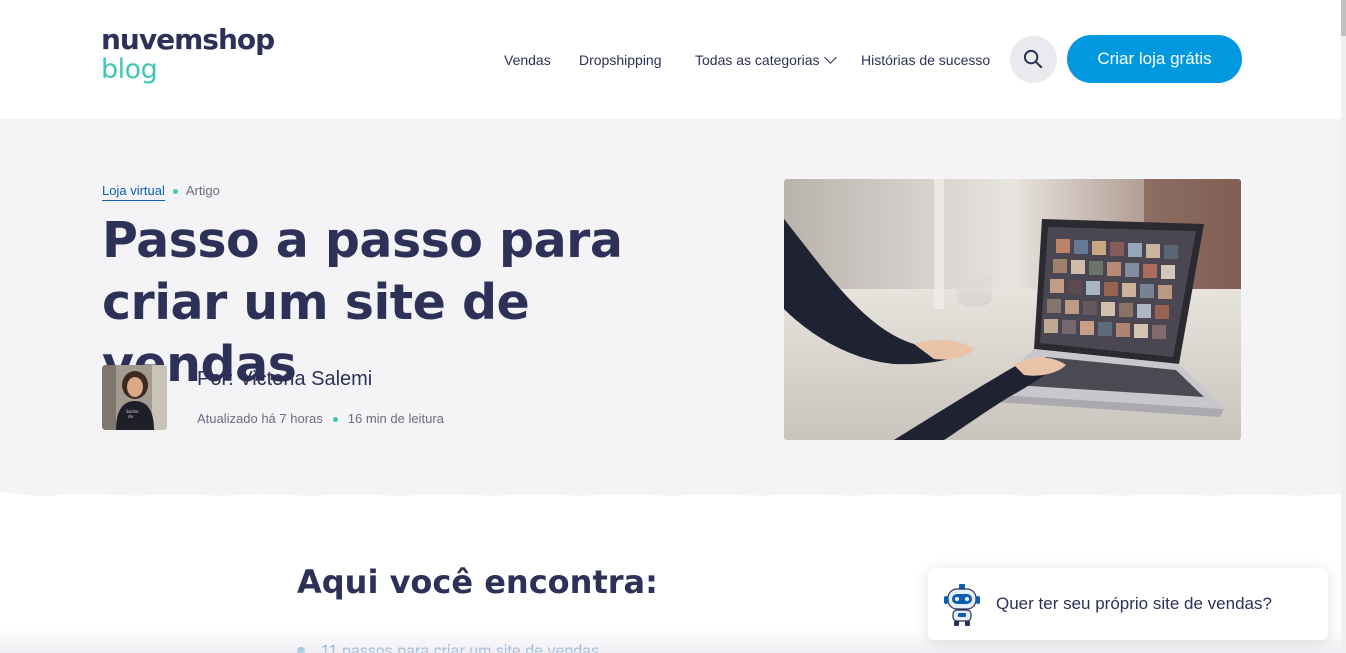  What do you see at coordinates (962, 605) in the screenshot?
I see `robot-icon` at bounding box center [962, 605].